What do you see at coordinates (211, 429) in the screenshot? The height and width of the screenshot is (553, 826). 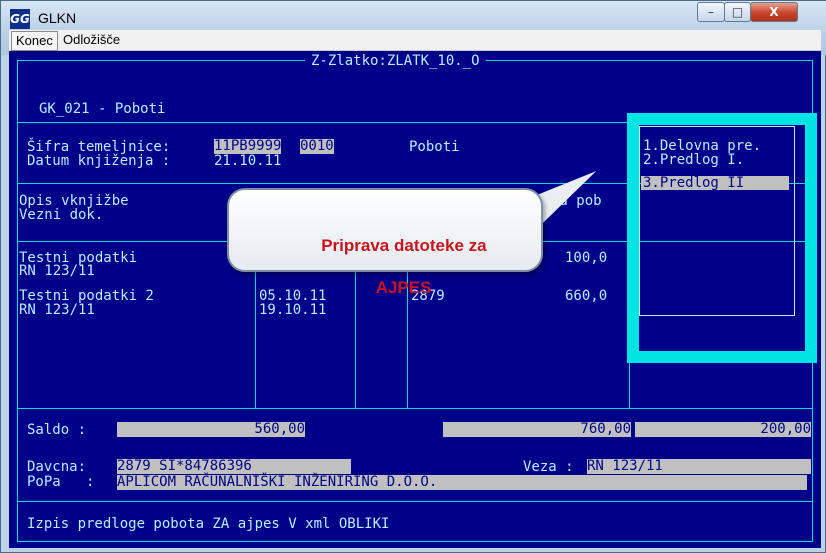 I see `saldo-value-1: 560,00` at bounding box center [211, 429].